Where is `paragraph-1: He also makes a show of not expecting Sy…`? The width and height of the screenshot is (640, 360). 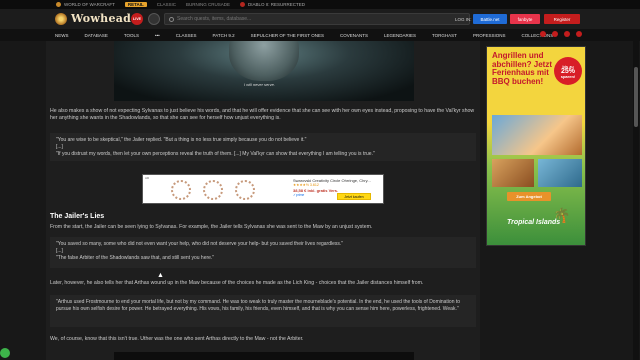 paragraph-1: He also makes a show of not expecting Sy… is located at coordinates (262, 114).